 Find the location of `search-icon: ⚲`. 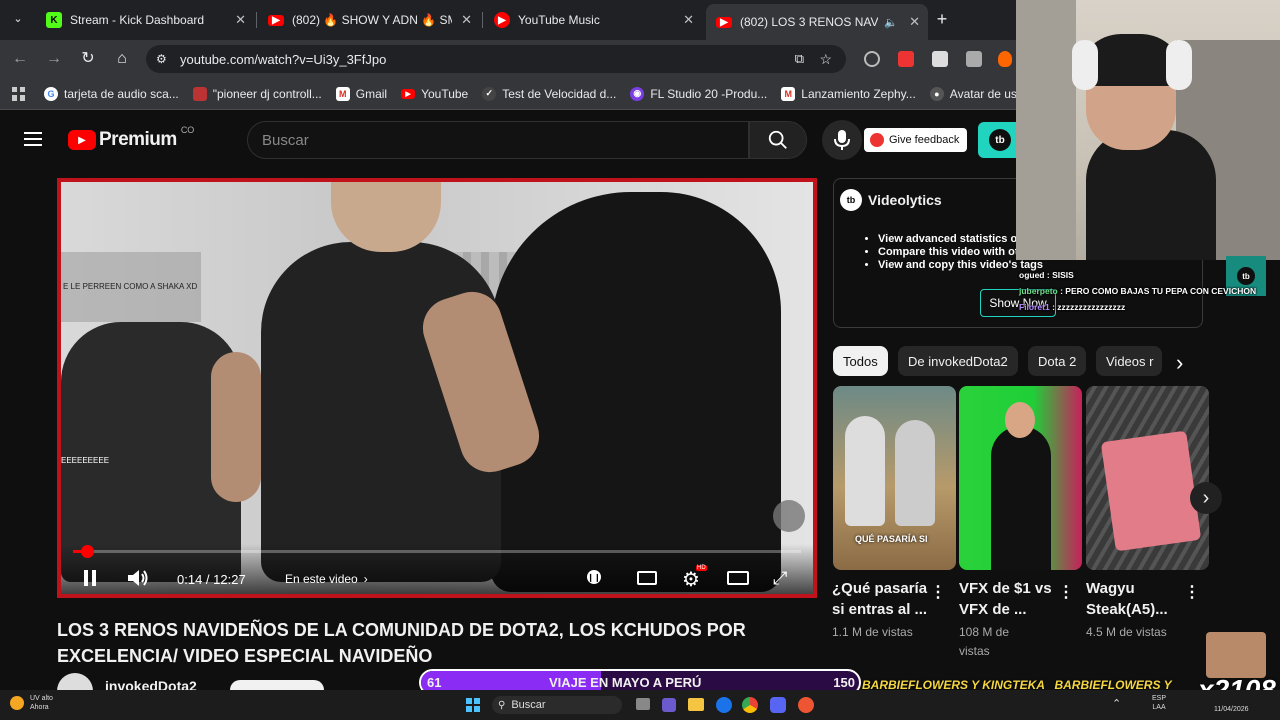

search-icon: ⚲ is located at coordinates (502, 705).